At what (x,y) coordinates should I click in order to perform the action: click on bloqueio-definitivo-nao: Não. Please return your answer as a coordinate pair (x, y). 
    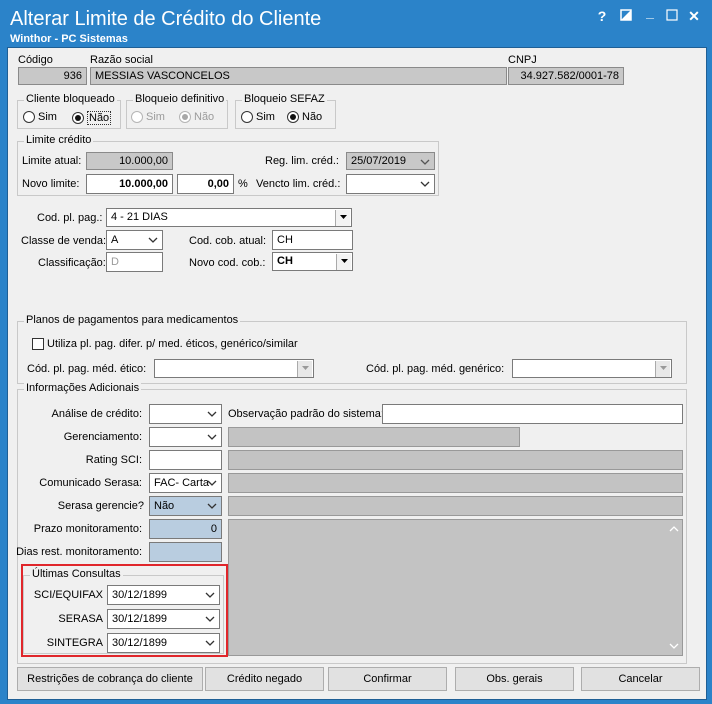
    Looking at the image, I should click on (196, 117).